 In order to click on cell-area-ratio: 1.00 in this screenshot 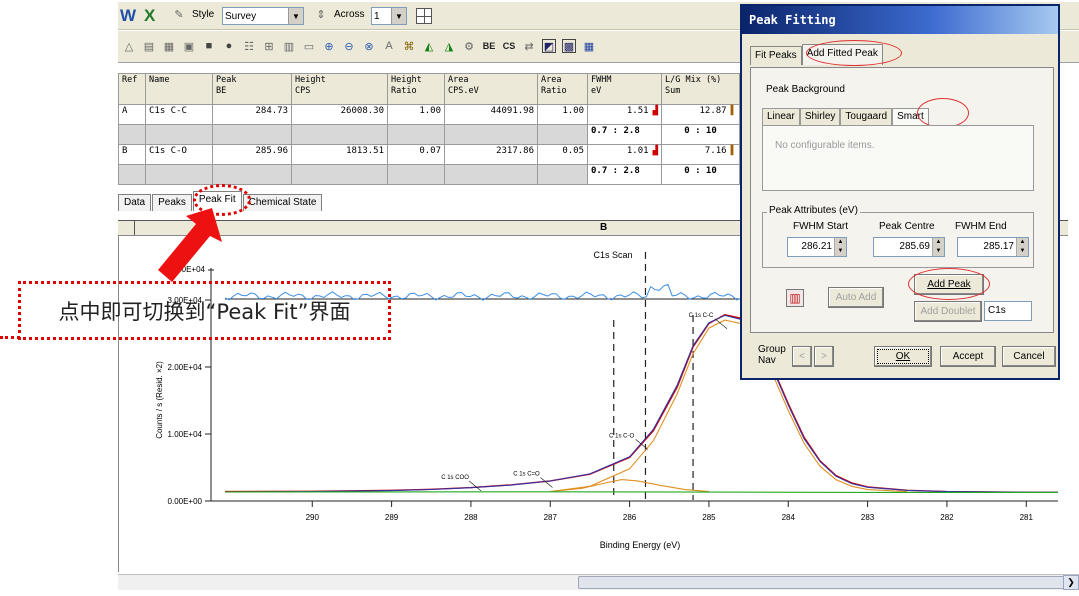, I will do `click(562, 114)`.